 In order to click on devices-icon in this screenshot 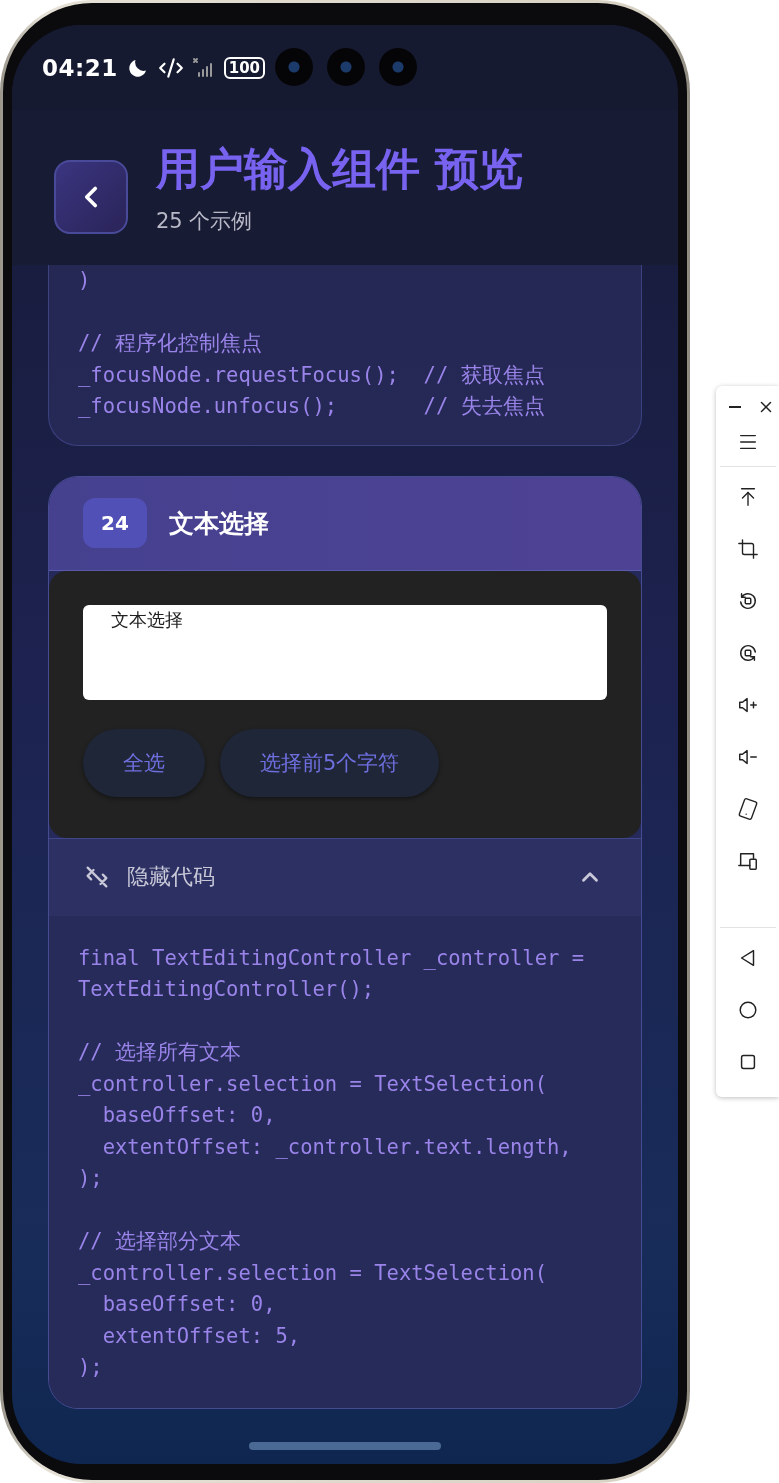, I will do `click(747, 861)`.